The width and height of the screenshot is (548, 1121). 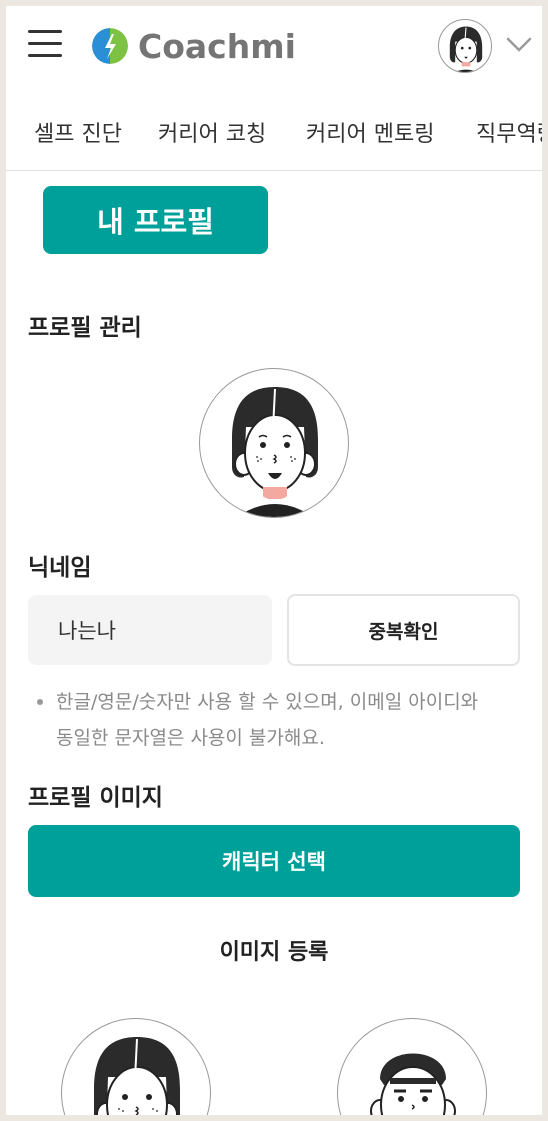 What do you see at coordinates (60, 568) in the screenshot?
I see `nickname-label: 닉네임` at bounding box center [60, 568].